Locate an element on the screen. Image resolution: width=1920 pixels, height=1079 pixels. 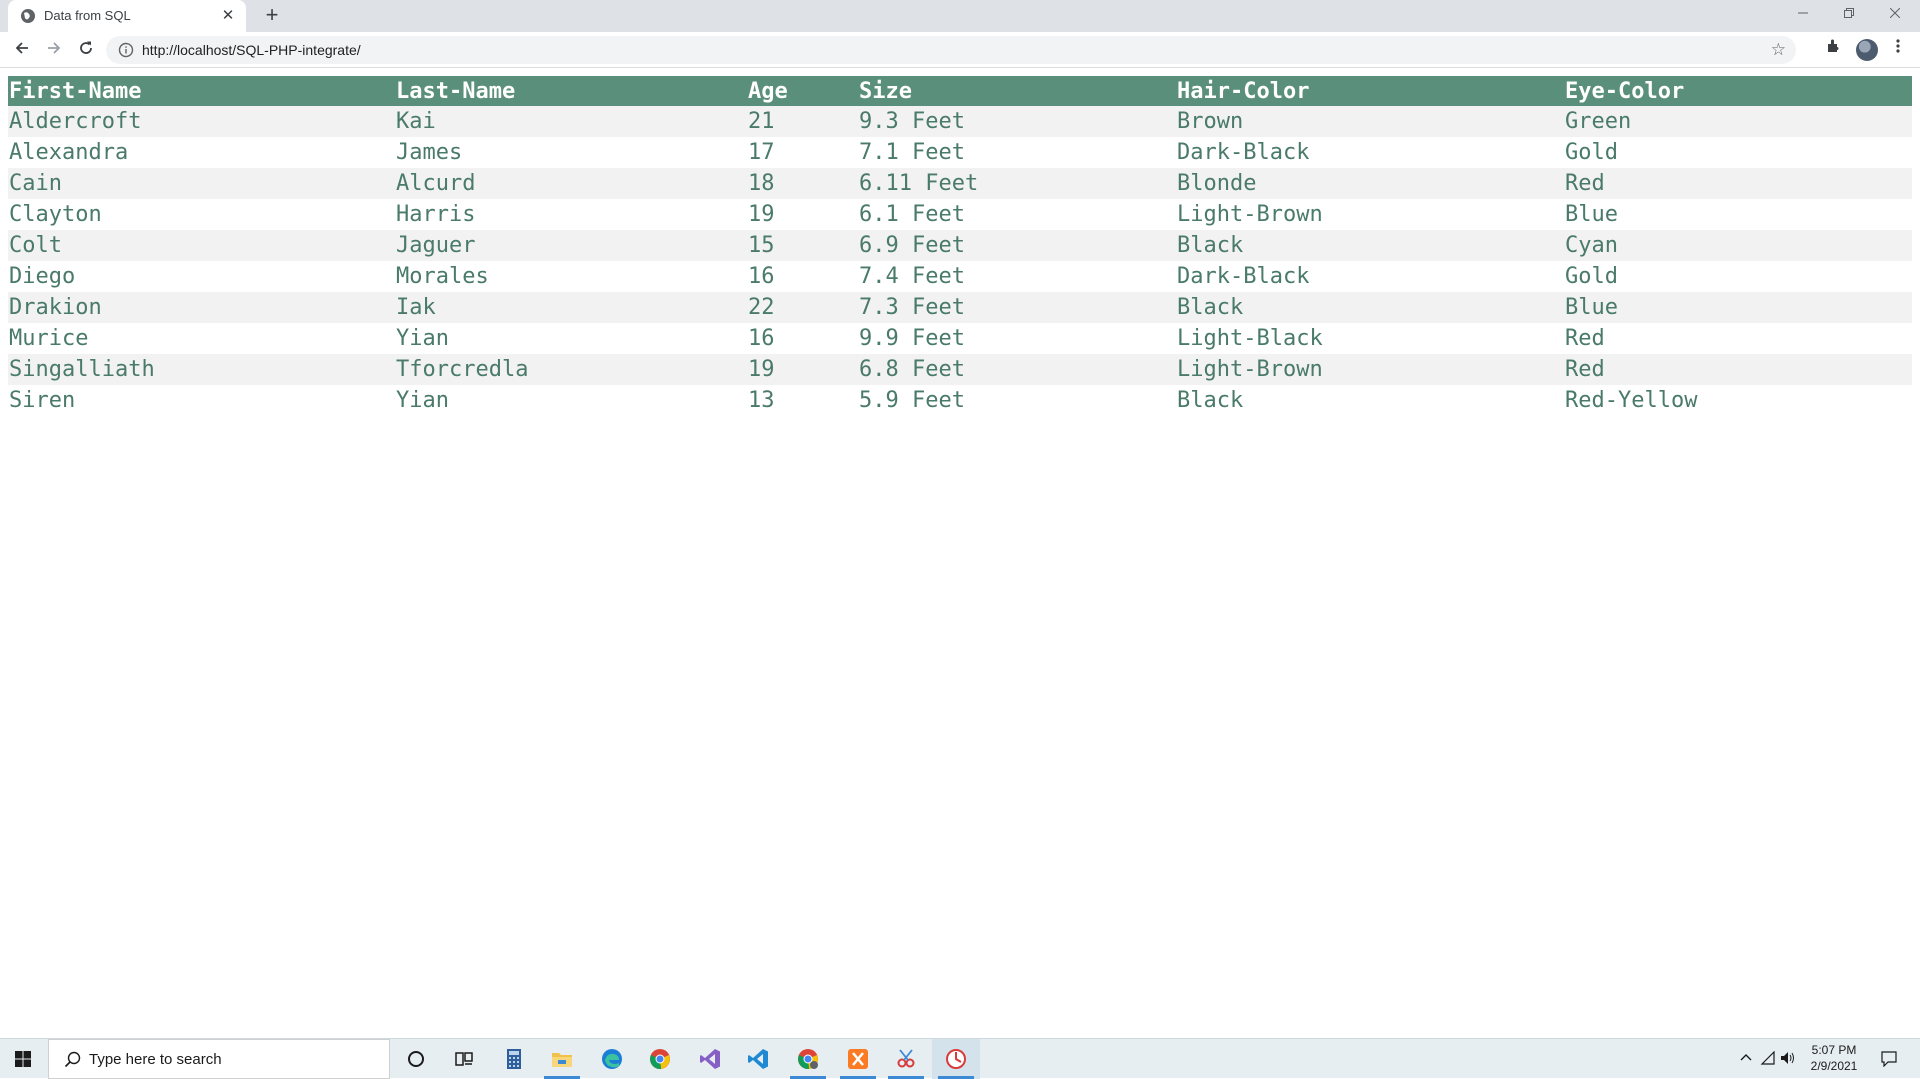
table-cell: Iak is located at coordinates (416, 307).